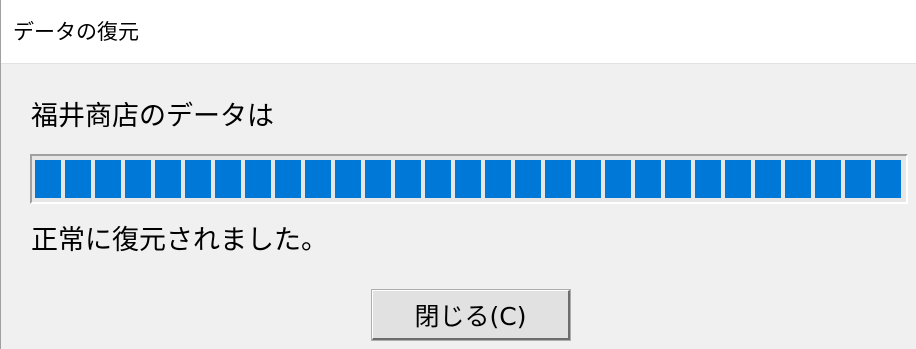 Image resolution: width=916 pixels, height=349 pixels. What do you see at coordinates (471, 315) in the screenshot?
I see `close-button: 閉じる(C)` at bounding box center [471, 315].